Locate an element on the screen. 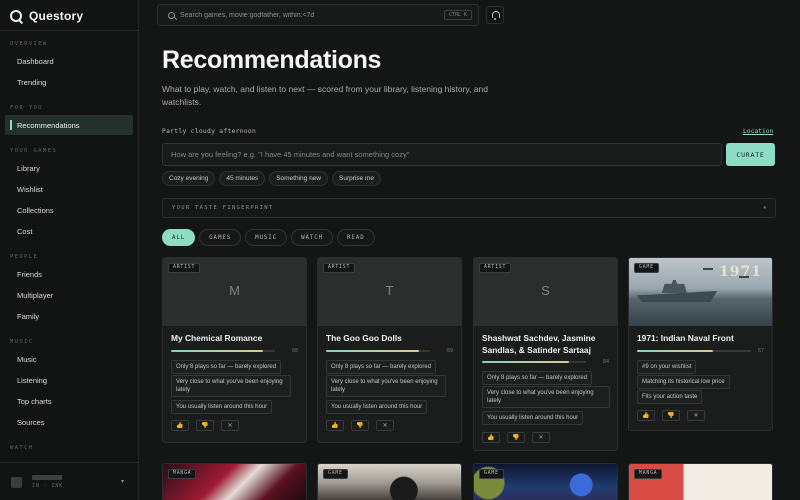 The height and width of the screenshot is (500, 800). reason-chip: Only 8 plays so far — barely explored is located at coordinates (381, 367).